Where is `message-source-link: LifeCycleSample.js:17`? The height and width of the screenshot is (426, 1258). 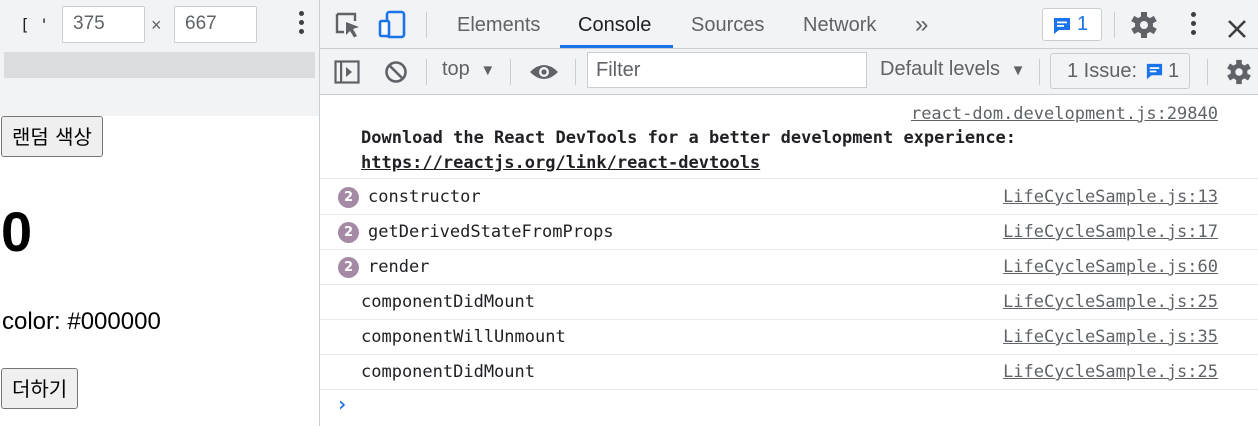
message-source-link: LifeCycleSample.js:17 is located at coordinates (1110, 232).